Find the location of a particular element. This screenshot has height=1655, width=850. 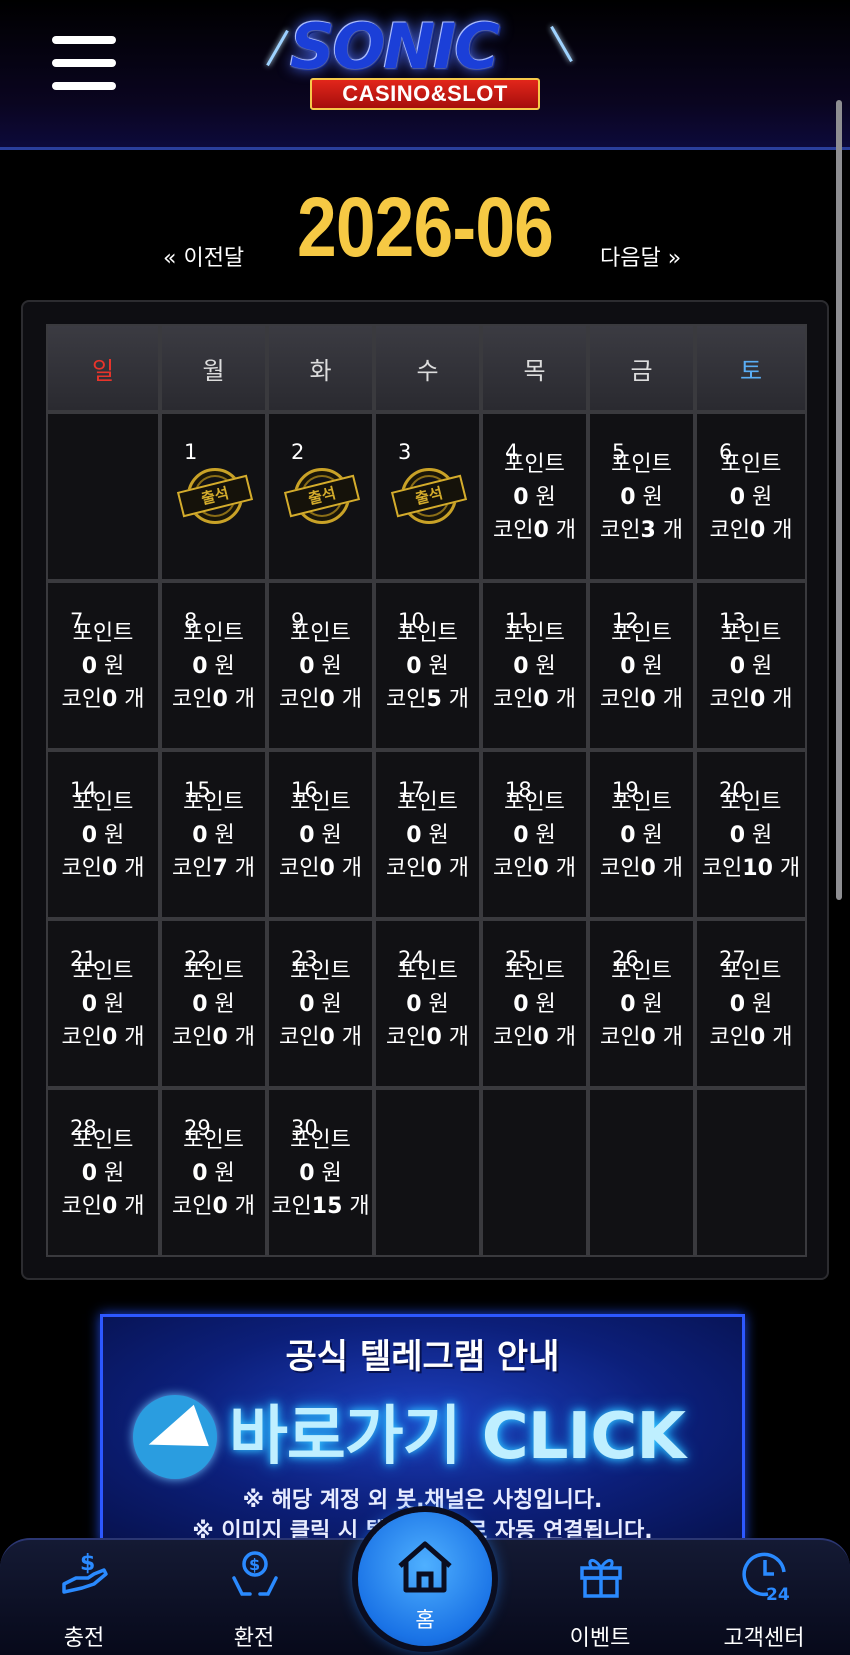

calendar-day-cell: 13 포인트 0 원 코인0 개 is located at coordinates (751, 665).